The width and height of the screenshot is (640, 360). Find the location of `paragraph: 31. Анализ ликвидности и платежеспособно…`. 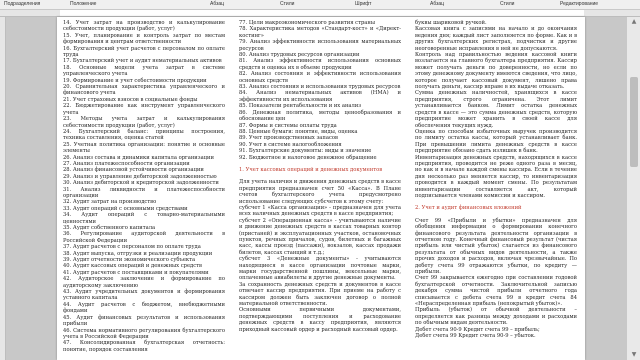

paragraph: 31. Анализ ликвидности и платежеспособно… is located at coordinates (144, 192).